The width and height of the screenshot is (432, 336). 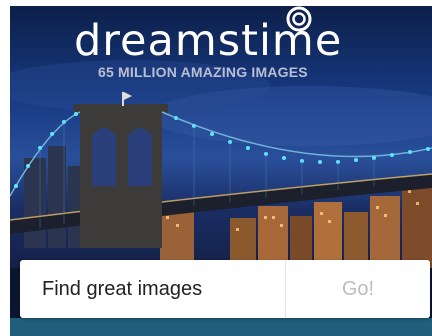 What do you see at coordinates (152, 289) in the screenshot?
I see `search-input` at bounding box center [152, 289].